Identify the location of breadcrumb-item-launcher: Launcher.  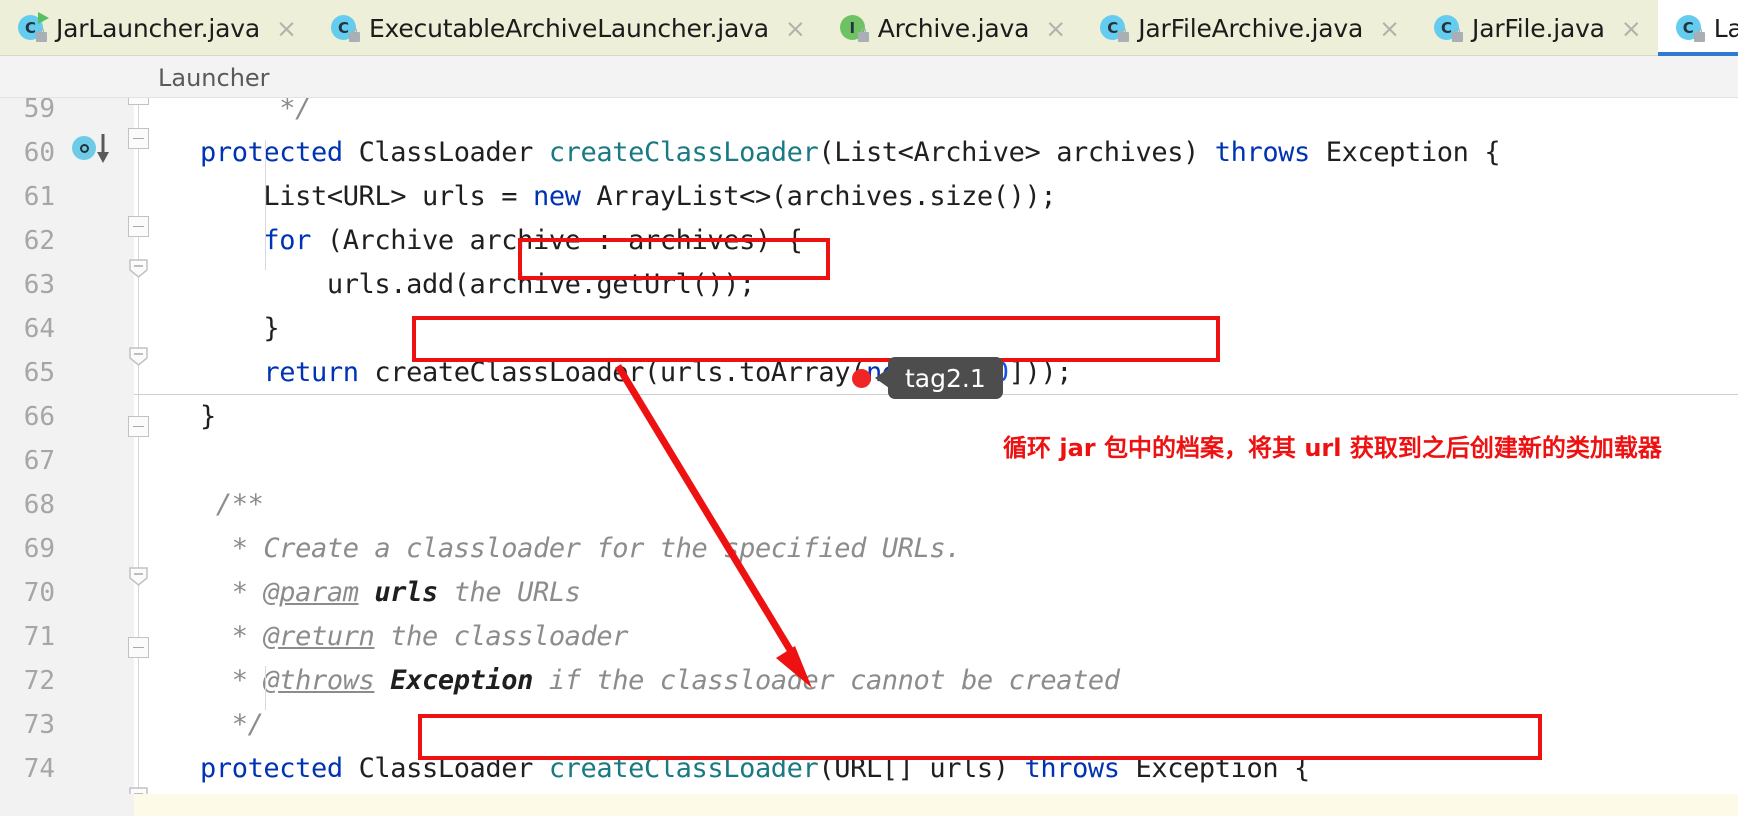
(214, 78).